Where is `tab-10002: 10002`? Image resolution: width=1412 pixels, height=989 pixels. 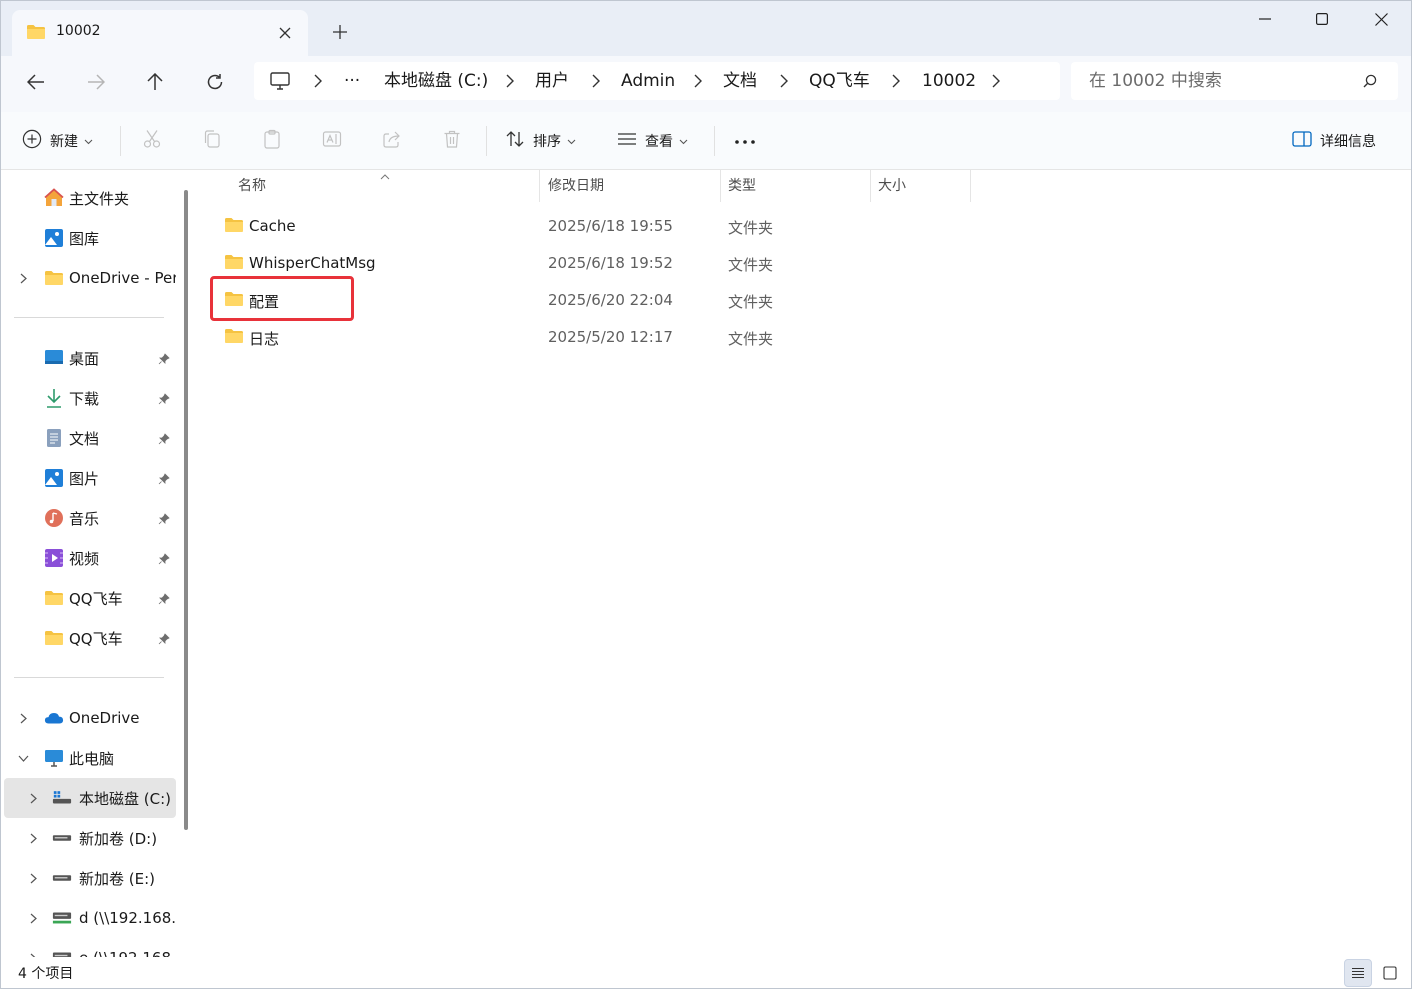
tab-10002: 10002 is located at coordinates (160, 33).